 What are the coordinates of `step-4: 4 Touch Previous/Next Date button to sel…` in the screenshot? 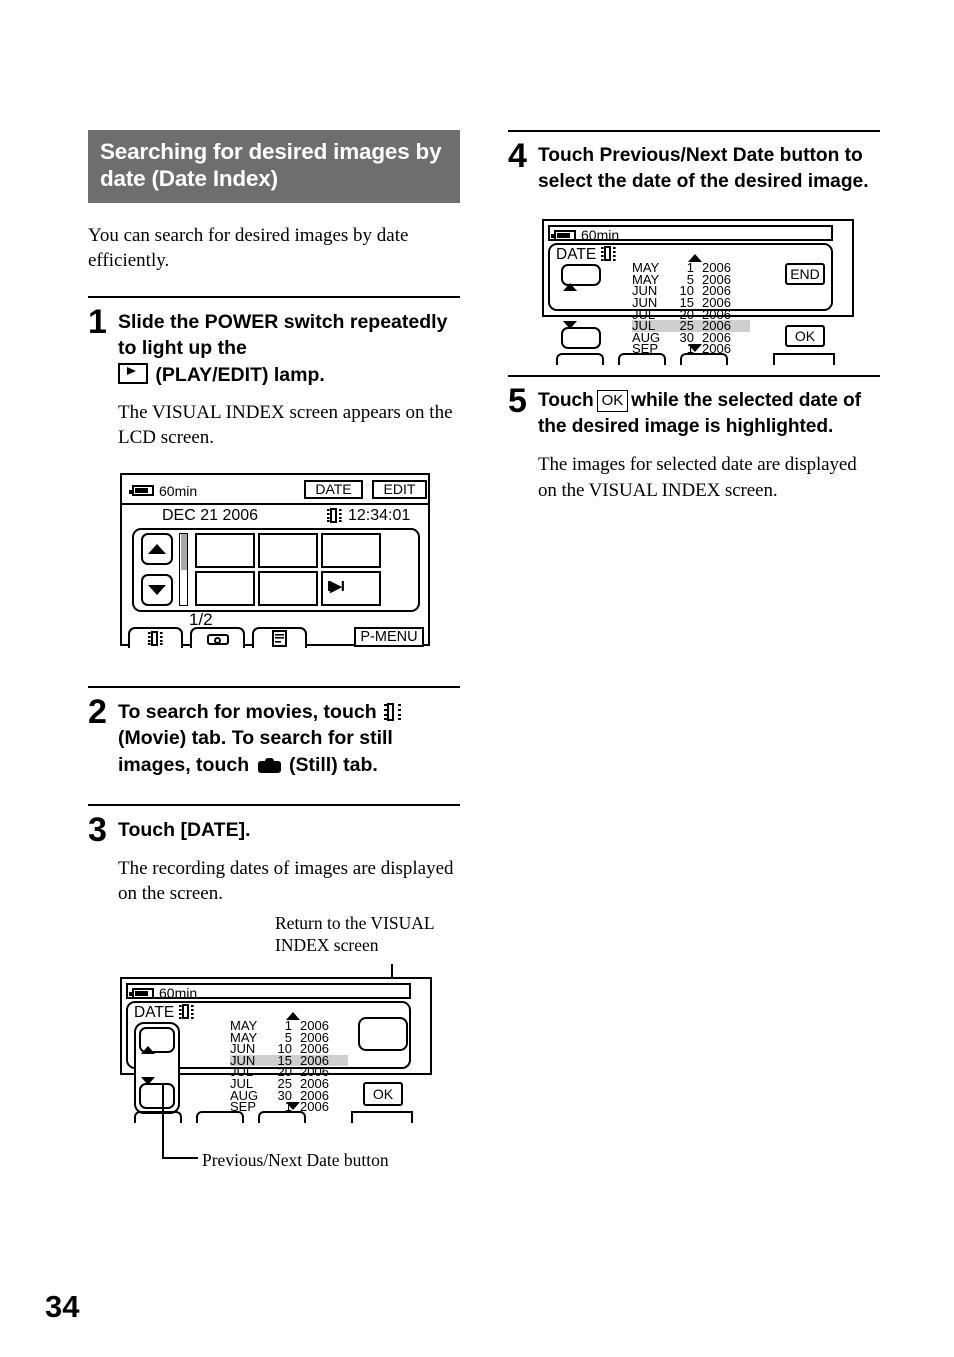 It's located at (694, 166).